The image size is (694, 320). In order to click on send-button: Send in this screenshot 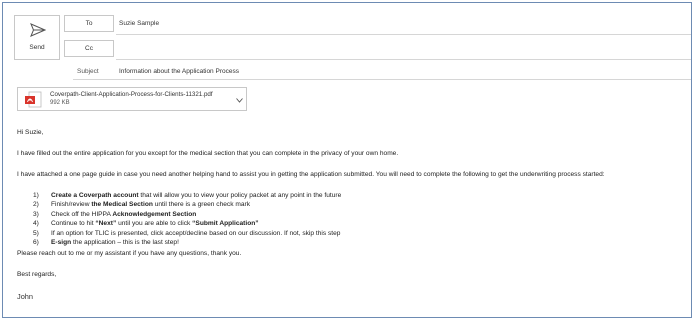, I will do `click(37, 37)`.